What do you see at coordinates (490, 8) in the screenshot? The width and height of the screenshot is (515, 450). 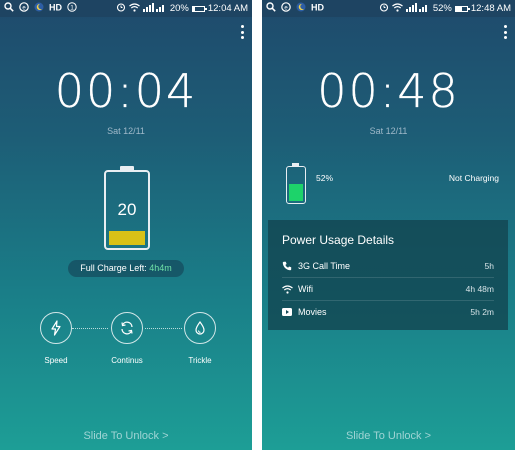 I see `status-time: 12:48 AM` at bounding box center [490, 8].